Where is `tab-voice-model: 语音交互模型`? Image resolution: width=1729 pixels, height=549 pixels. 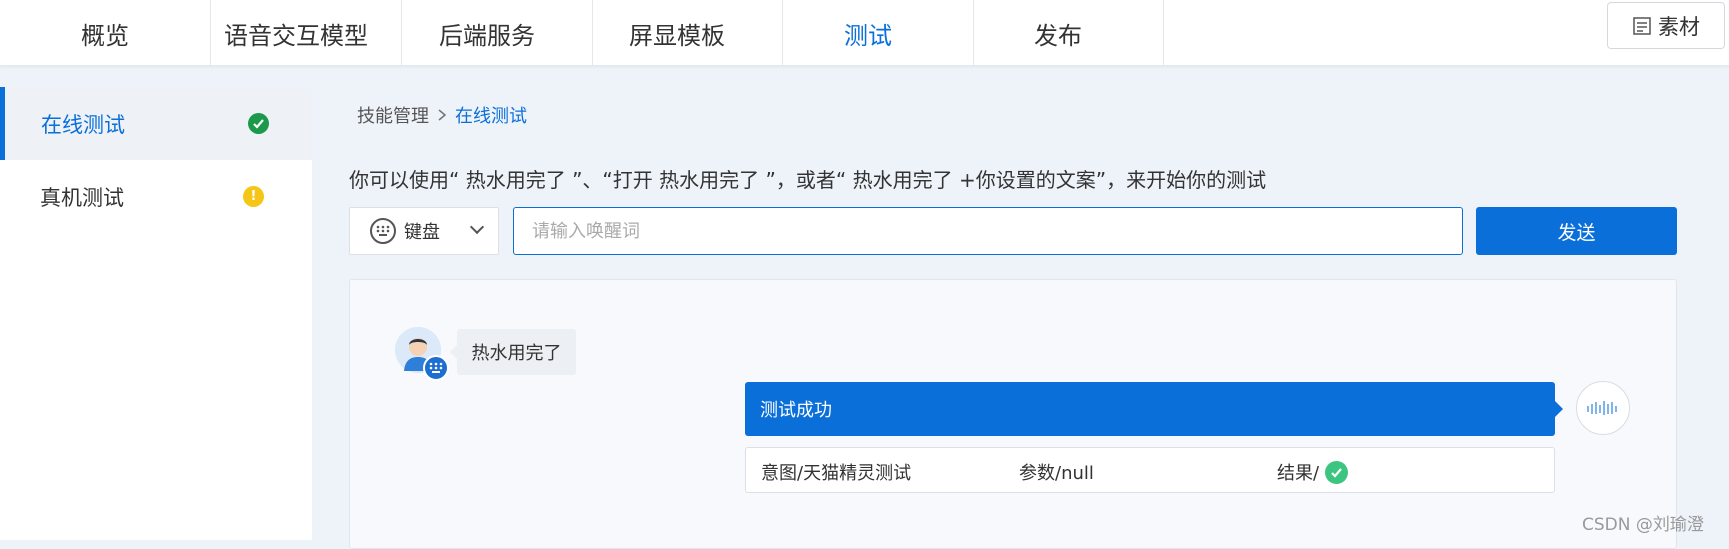 tab-voice-model: 语音交互模型 is located at coordinates (296, 33).